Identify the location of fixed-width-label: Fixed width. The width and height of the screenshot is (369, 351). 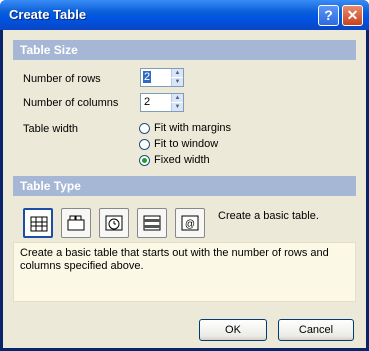
(182, 160).